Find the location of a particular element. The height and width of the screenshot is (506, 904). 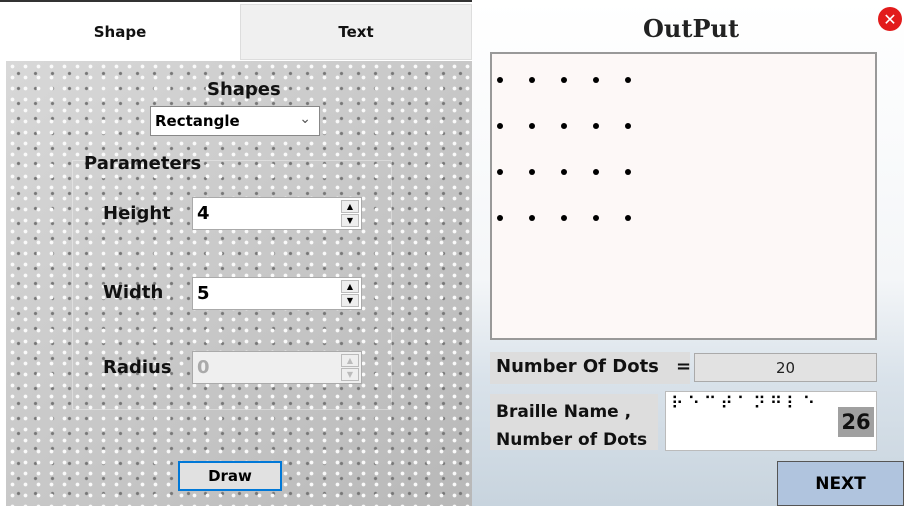

radius-label: Radius is located at coordinates (137, 367).